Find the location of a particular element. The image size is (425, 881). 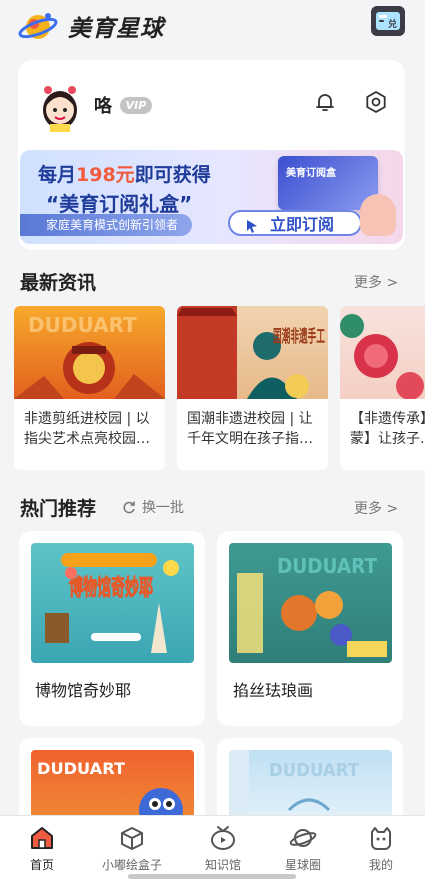

refresh-button: 换一批 is located at coordinates (153, 507).